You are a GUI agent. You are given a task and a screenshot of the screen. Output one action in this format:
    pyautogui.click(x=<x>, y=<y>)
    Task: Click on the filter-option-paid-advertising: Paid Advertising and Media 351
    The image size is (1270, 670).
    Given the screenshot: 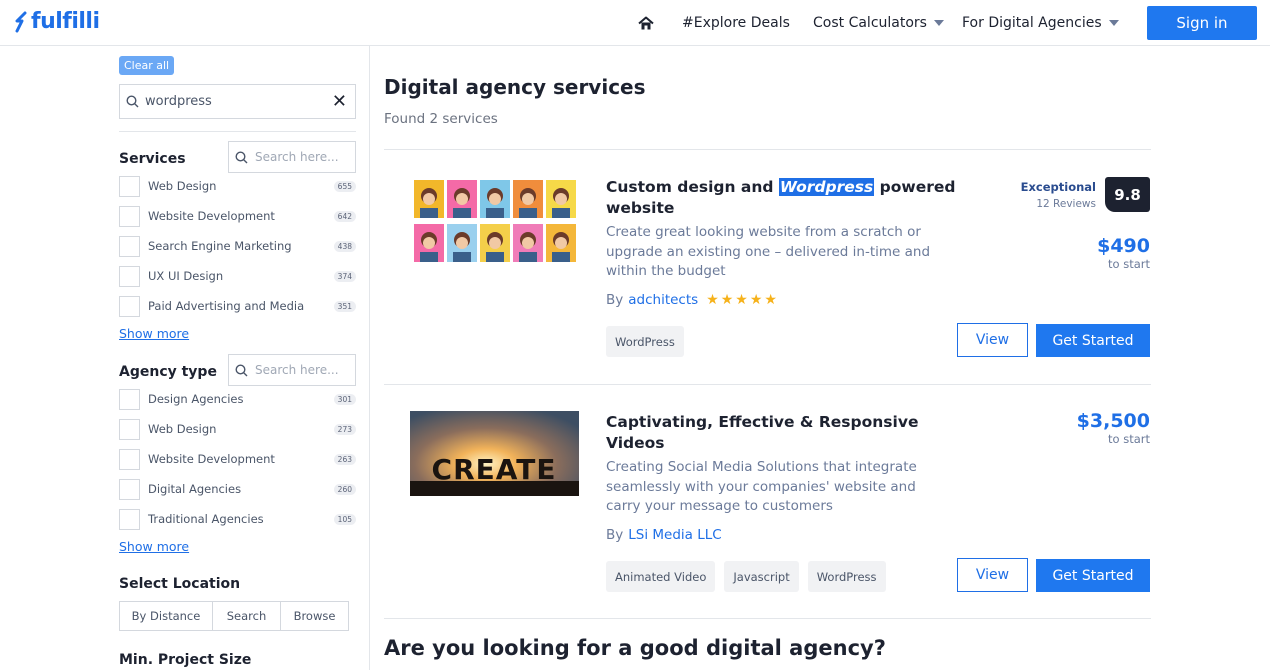 What is the action you would take?
    pyautogui.click(x=237, y=306)
    